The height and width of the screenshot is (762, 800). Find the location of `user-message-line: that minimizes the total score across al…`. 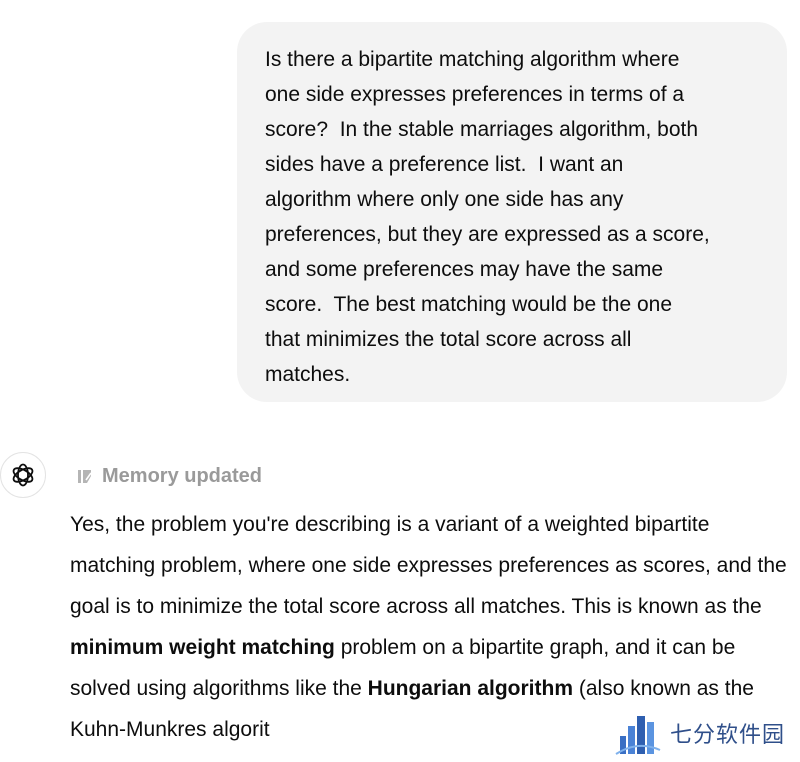

user-message-line: that minimizes the total score across al… is located at coordinates (448, 339).